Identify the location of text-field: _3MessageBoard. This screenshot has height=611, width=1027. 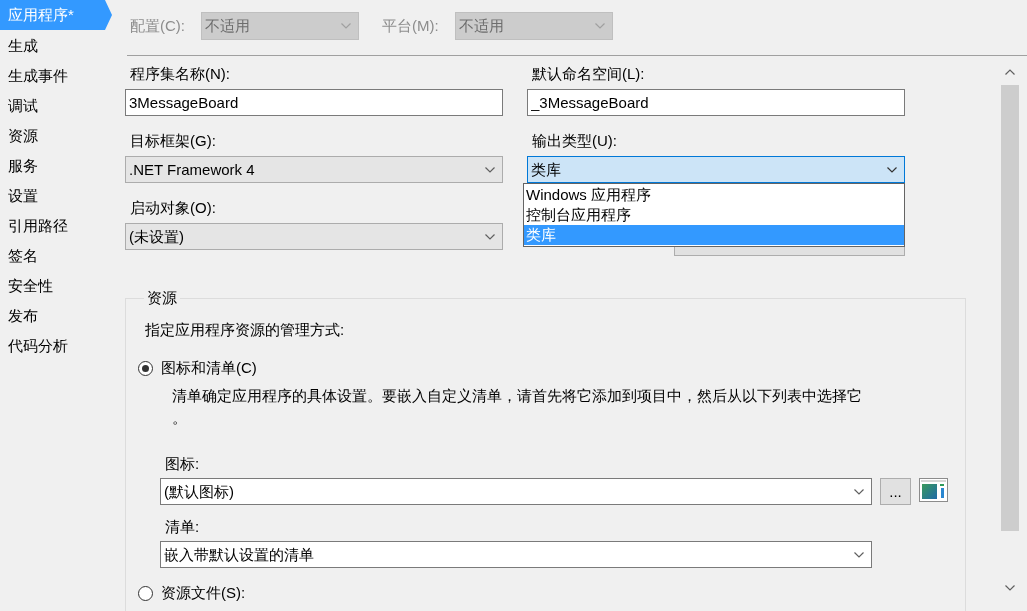
(716, 102).